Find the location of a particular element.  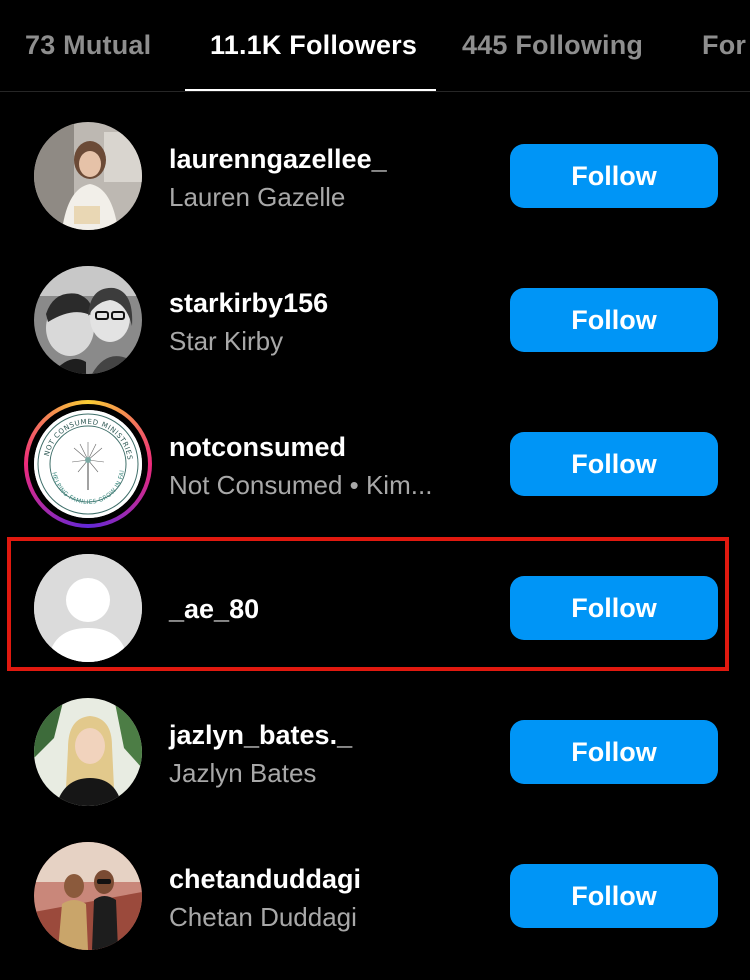

highlight-box is located at coordinates (368, 604).